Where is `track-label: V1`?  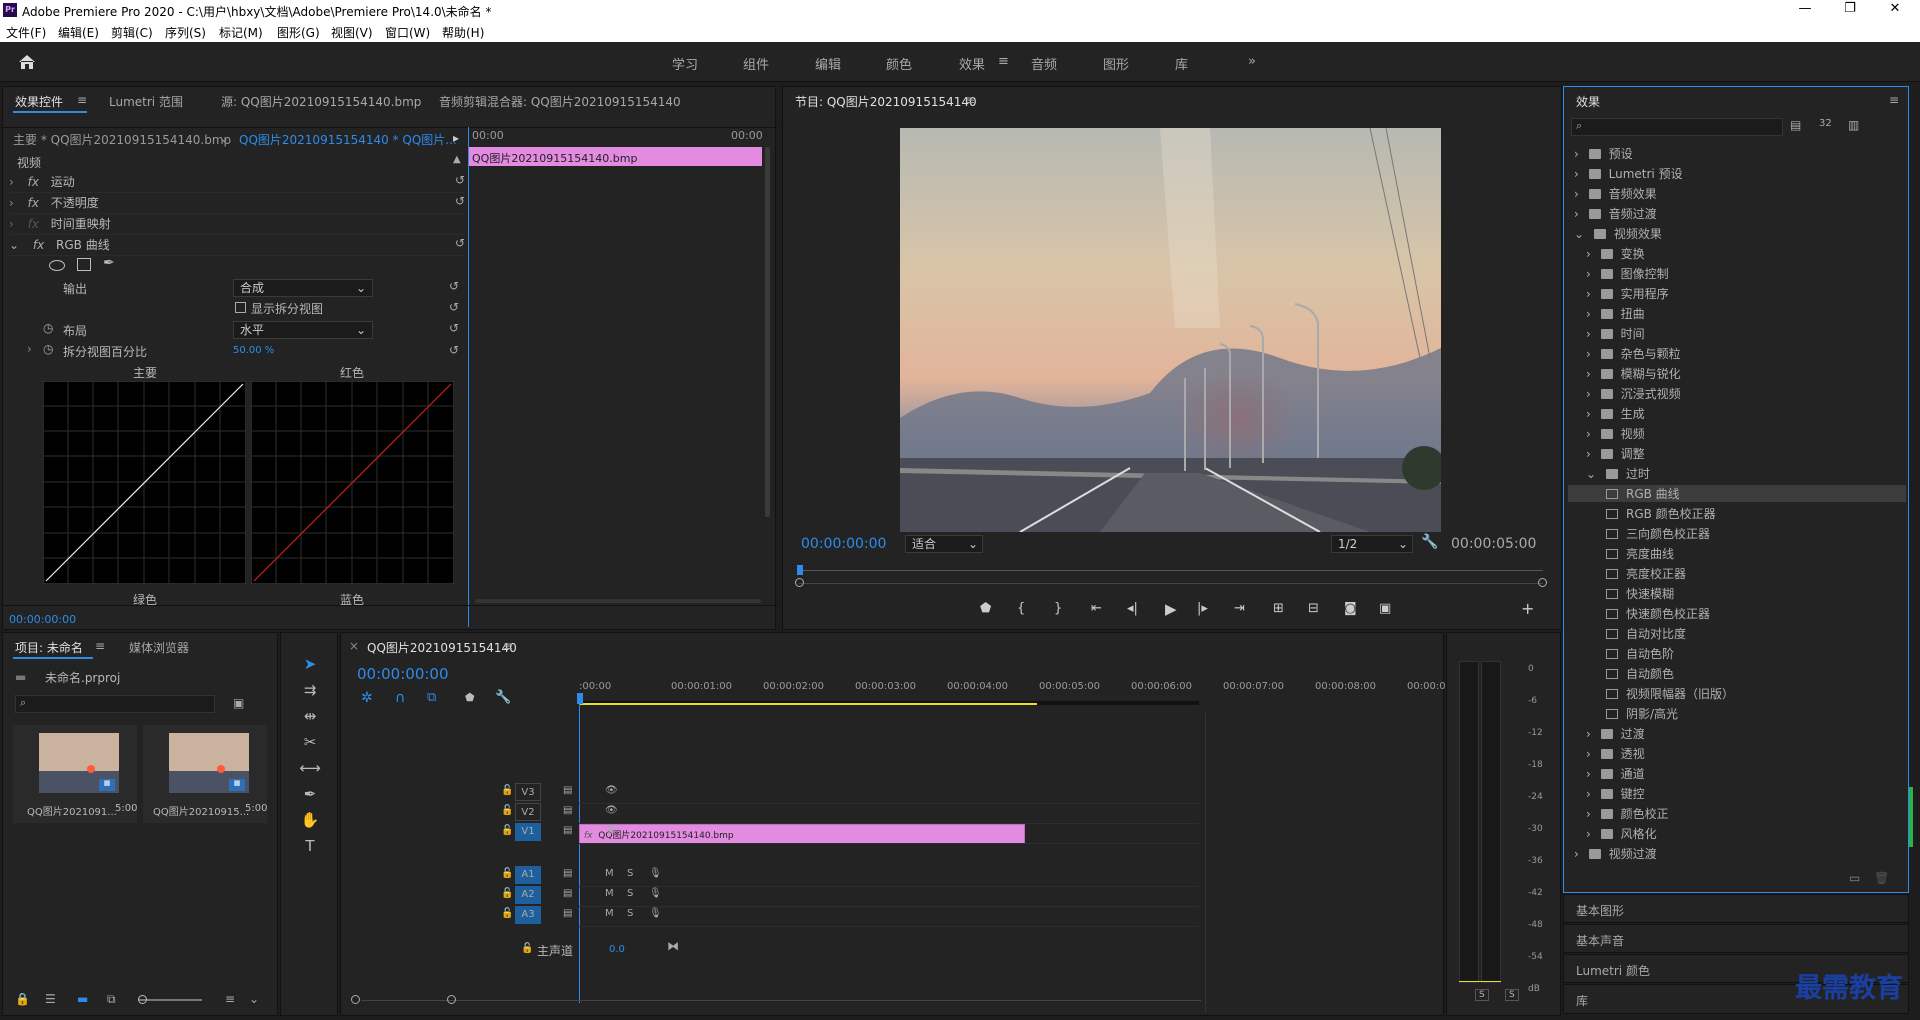 track-label: V1 is located at coordinates (528, 832).